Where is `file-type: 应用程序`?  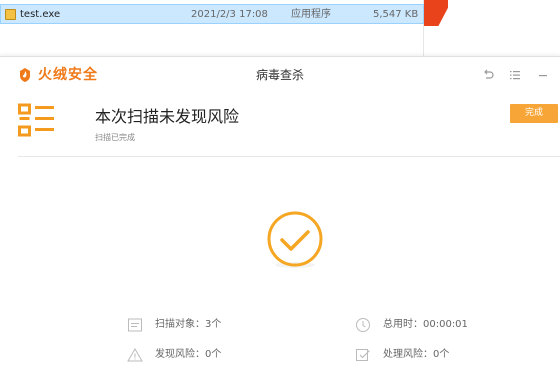
file-type: 应用程序 is located at coordinates (311, 14).